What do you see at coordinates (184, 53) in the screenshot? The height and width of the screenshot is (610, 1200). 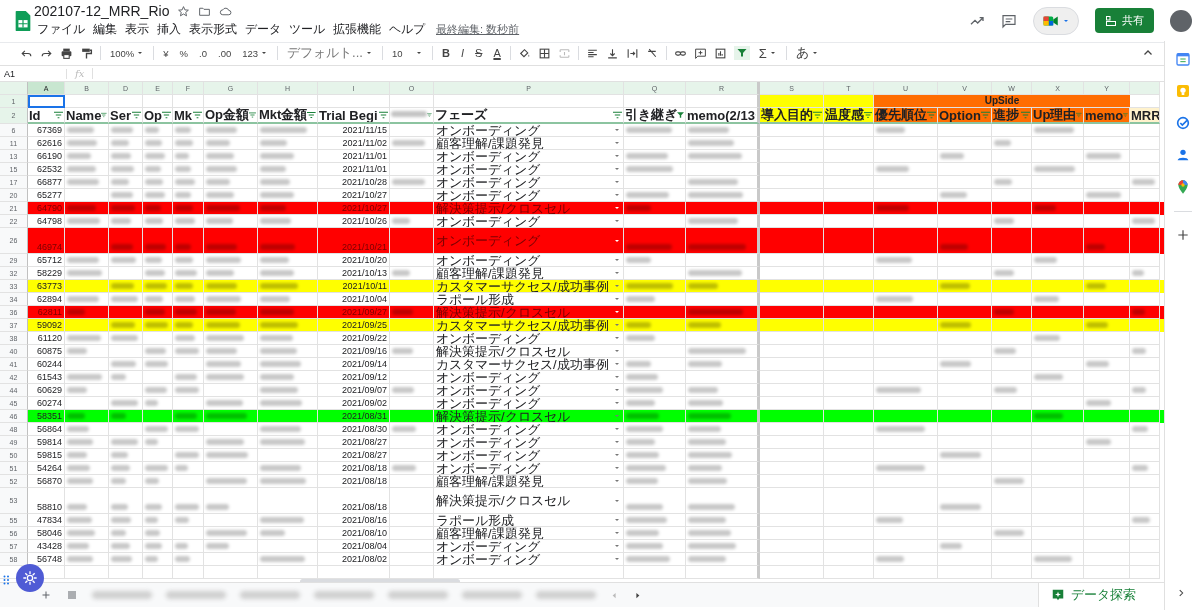 I see `percent-button: %` at bounding box center [184, 53].